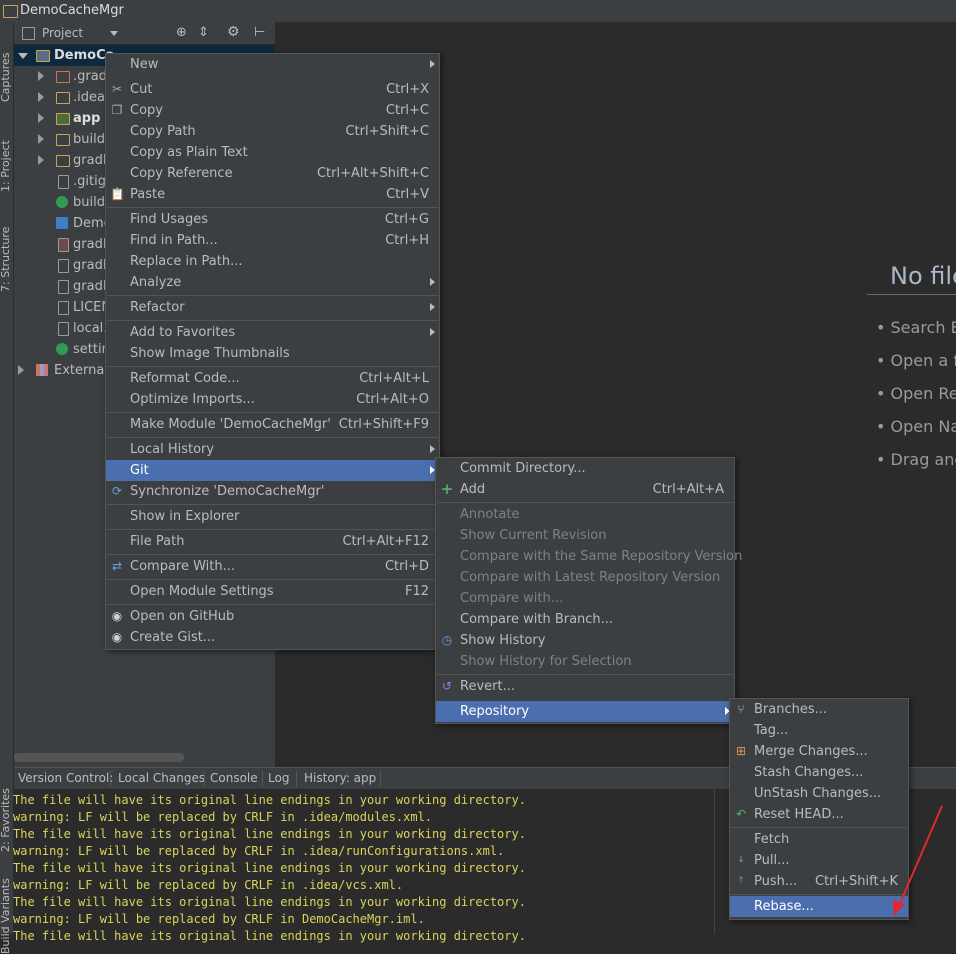 This screenshot has height=954, width=956. I want to click on menu-item-open-on-github: ◉ Open on GitHub, so click(272, 616).